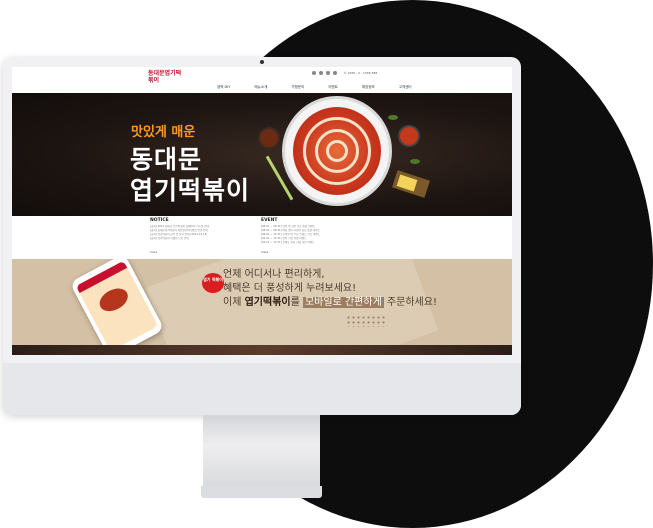 The image size is (653, 528). I want to click on banner-subtitle: 맛있게 매운, so click(163, 132).